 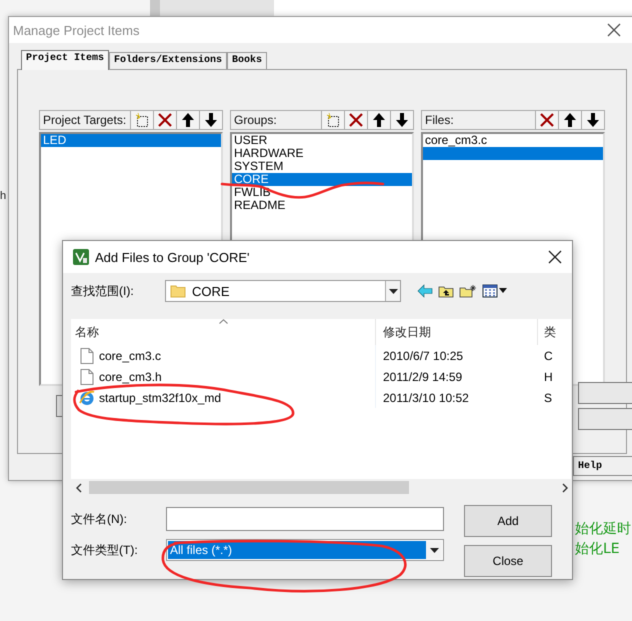 What do you see at coordinates (79, 487) in the screenshot?
I see `scroll-left-icon` at bounding box center [79, 487].